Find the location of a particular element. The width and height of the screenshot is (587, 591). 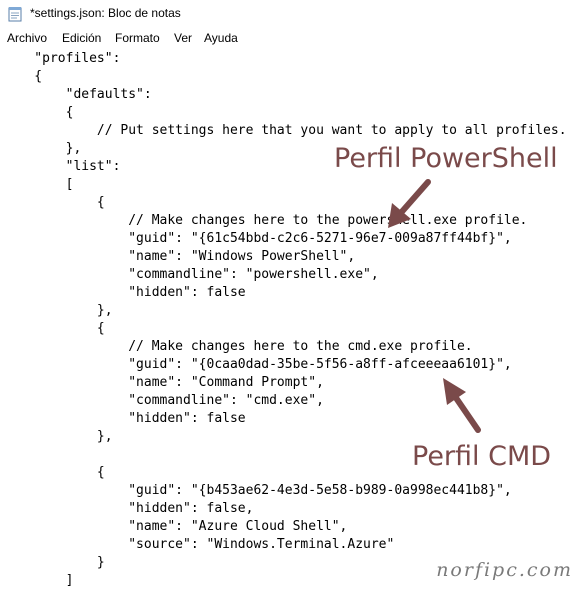

code-line: "commandline": "cmd.exe", is located at coordinates (163, 400).